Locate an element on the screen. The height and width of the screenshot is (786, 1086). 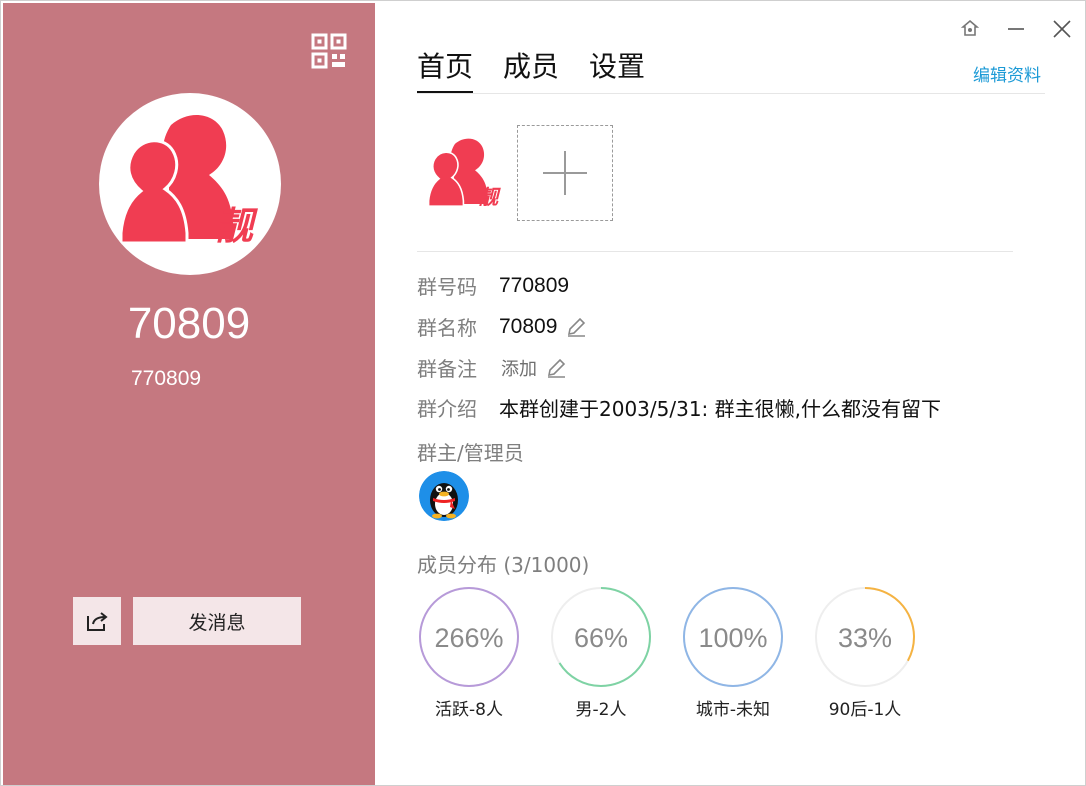
edit-profile-link: 编辑资料 is located at coordinates (1007, 73).